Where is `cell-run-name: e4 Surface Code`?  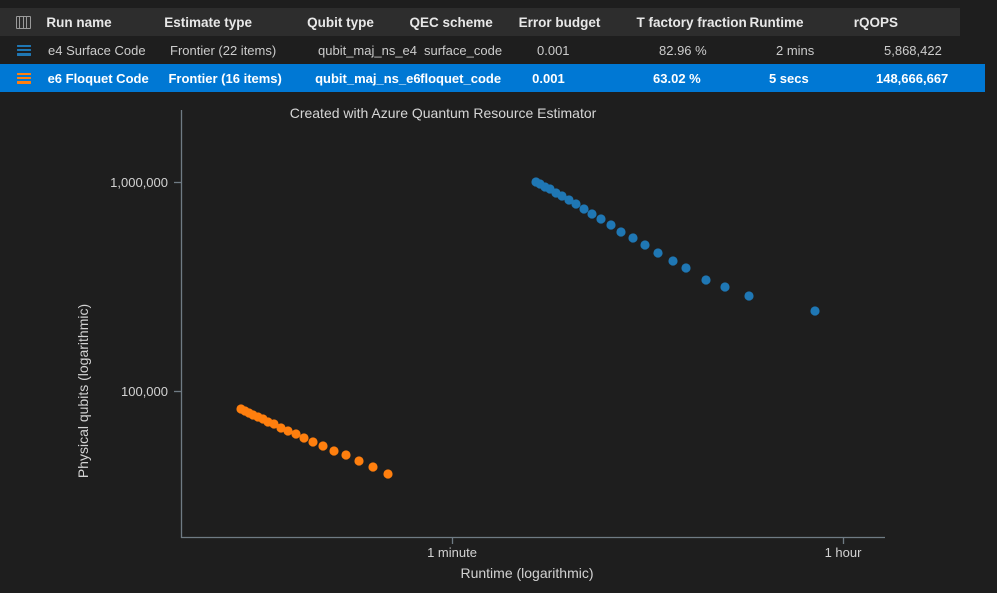
cell-run-name: e4 Surface Code is located at coordinates (97, 50).